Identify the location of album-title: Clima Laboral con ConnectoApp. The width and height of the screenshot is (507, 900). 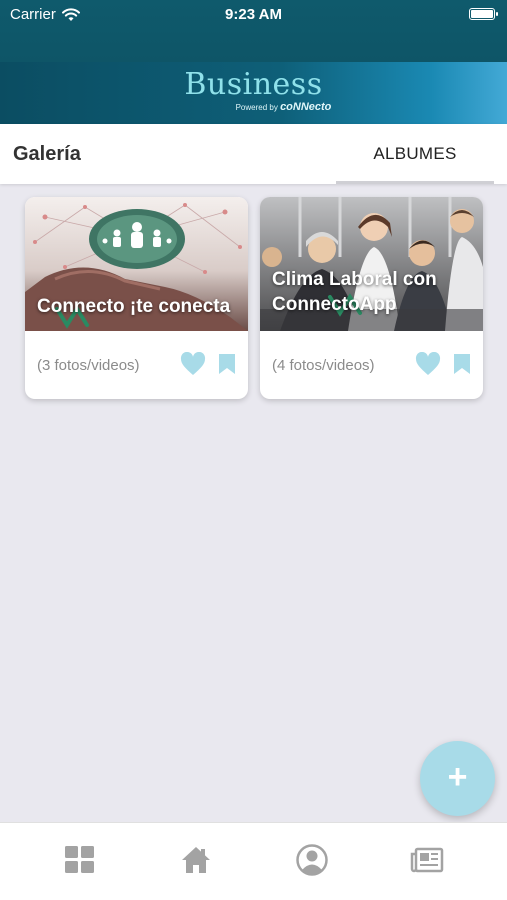
(377, 292).